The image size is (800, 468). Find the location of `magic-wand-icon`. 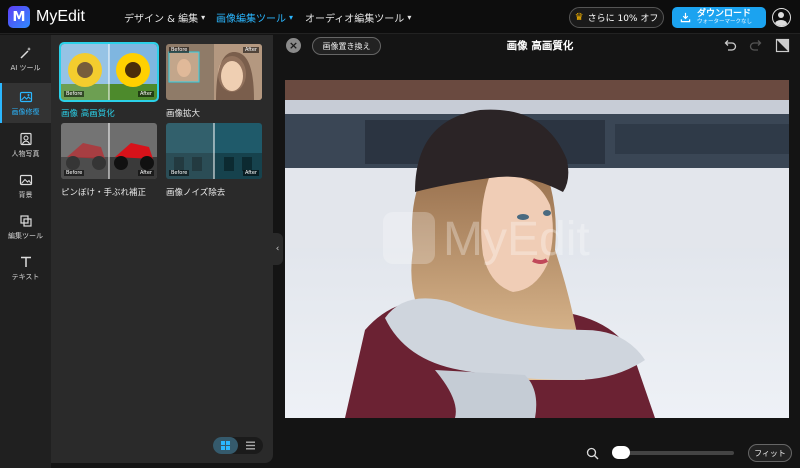

magic-wand-icon is located at coordinates (25, 52).